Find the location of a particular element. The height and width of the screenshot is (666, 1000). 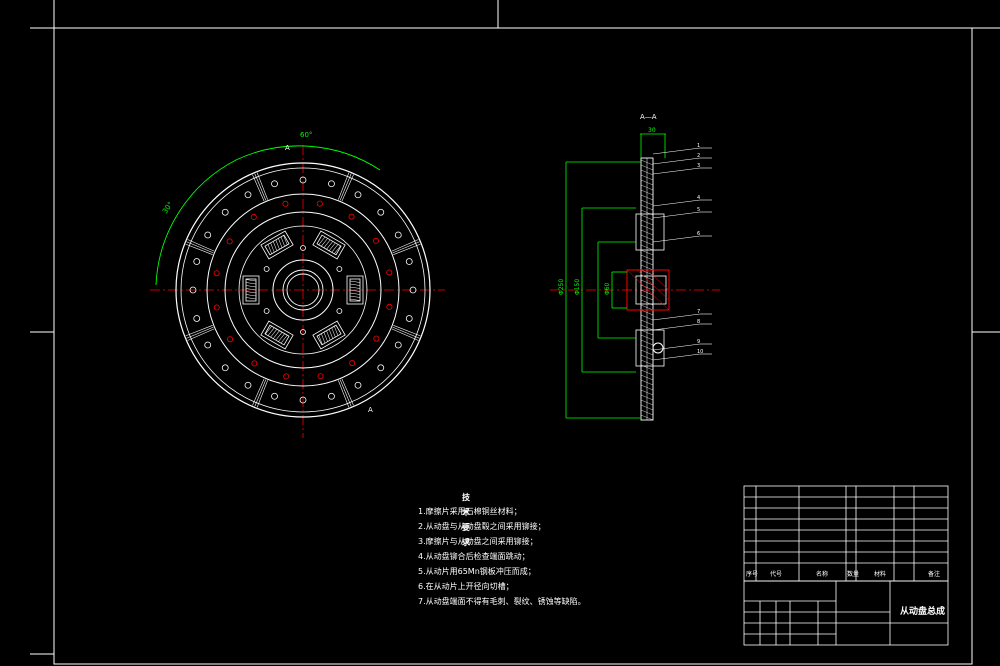

note-line: 2.从动盘与从动盘毂之间采用铆接； is located at coordinates (482, 526).